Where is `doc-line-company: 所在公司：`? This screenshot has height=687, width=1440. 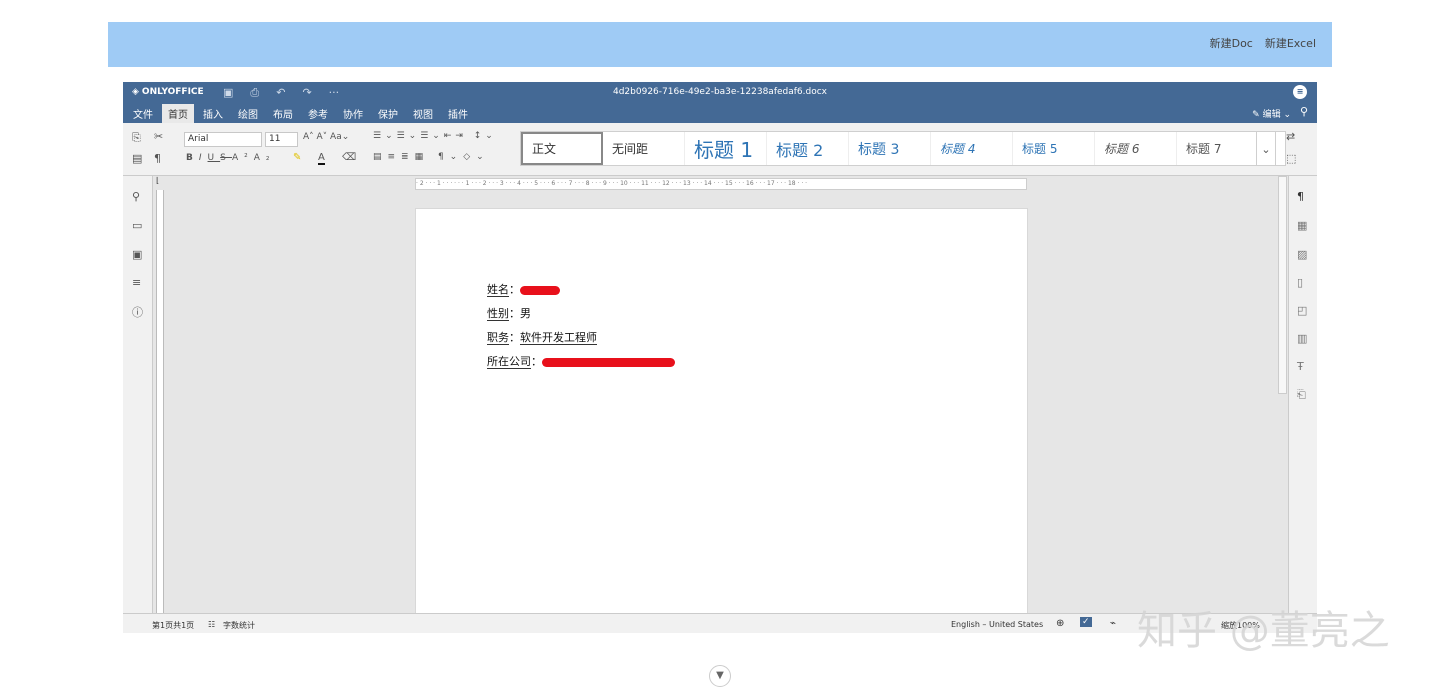
doc-line-company: 所在公司： is located at coordinates (581, 361).